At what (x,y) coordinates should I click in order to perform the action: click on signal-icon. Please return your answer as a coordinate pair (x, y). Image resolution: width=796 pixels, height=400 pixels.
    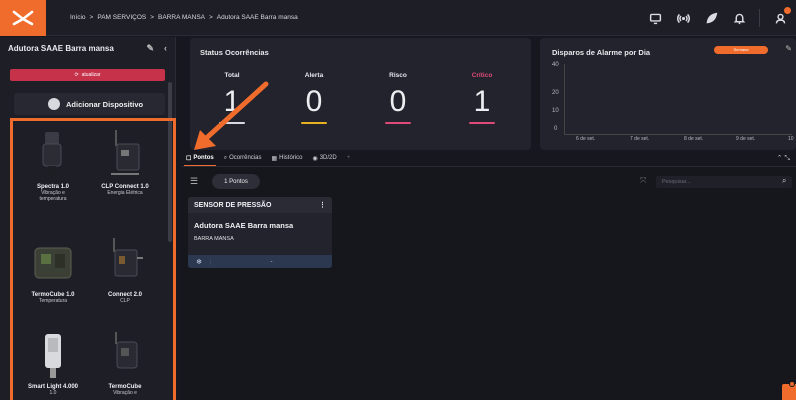
    Looking at the image, I should click on (683, 18).